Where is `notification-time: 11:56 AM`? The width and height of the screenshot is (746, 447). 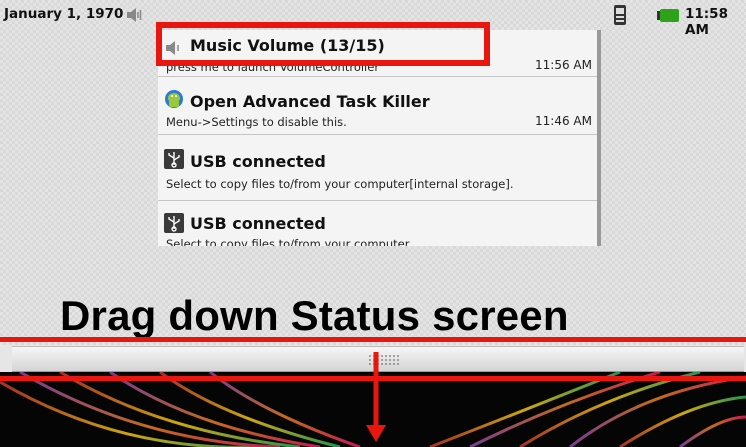 notification-time: 11:56 AM is located at coordinates (563, 65).